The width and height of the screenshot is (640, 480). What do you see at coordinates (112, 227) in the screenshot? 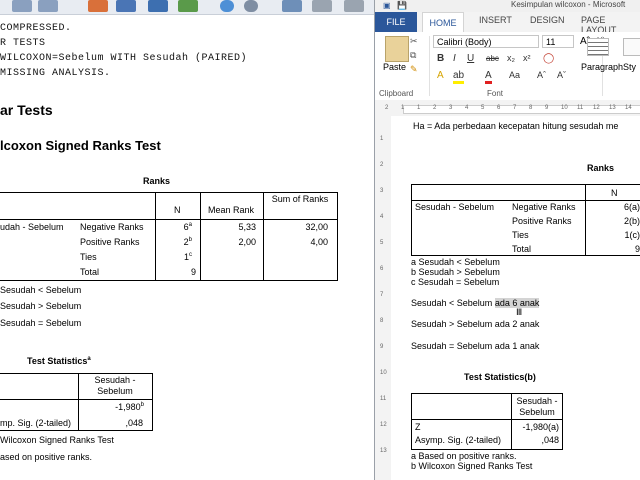
I see `ranks-row-label: Negative Ranks` at bounding box center [112, 227].